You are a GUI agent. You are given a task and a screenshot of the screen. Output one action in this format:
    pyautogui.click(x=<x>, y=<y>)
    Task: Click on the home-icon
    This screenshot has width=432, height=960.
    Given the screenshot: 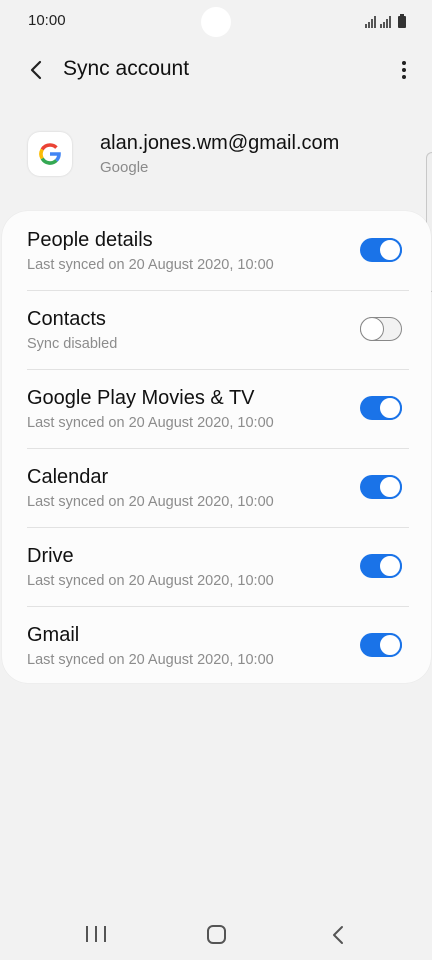 What is the action you would take?
    pyautogui.click(x=216, y=934)
    